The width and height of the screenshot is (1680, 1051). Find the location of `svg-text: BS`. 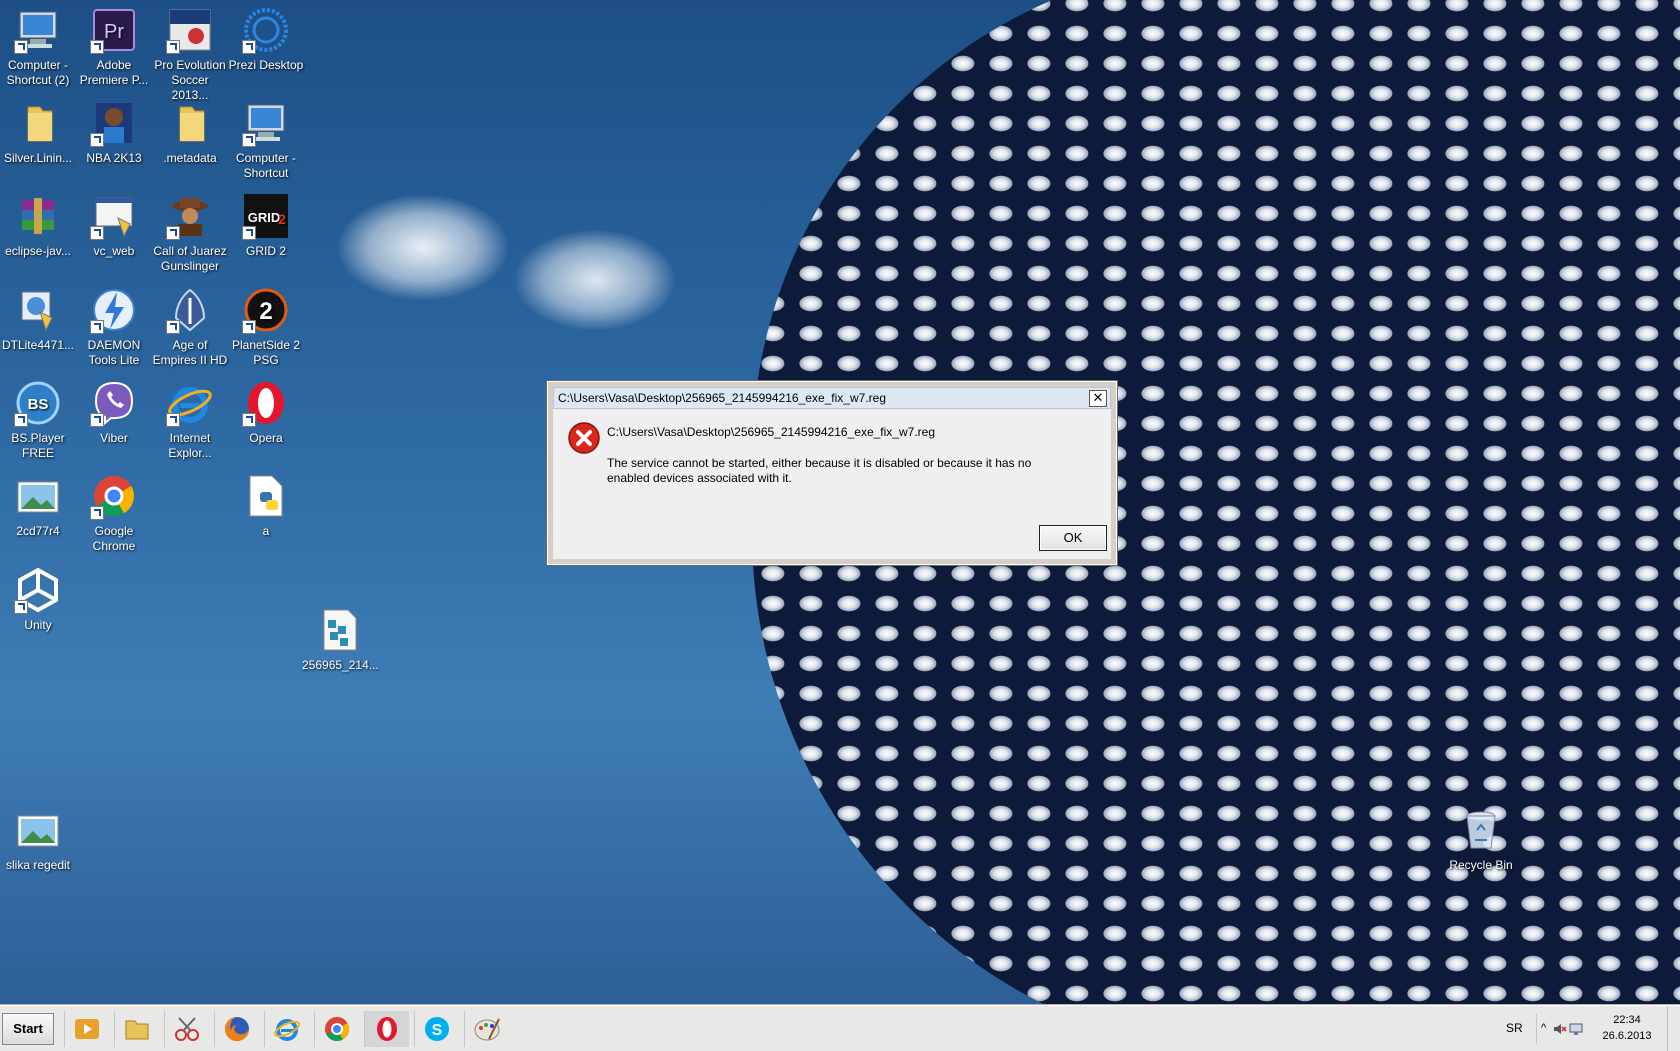

svg-text: BS is located at coordinates (38, 404).